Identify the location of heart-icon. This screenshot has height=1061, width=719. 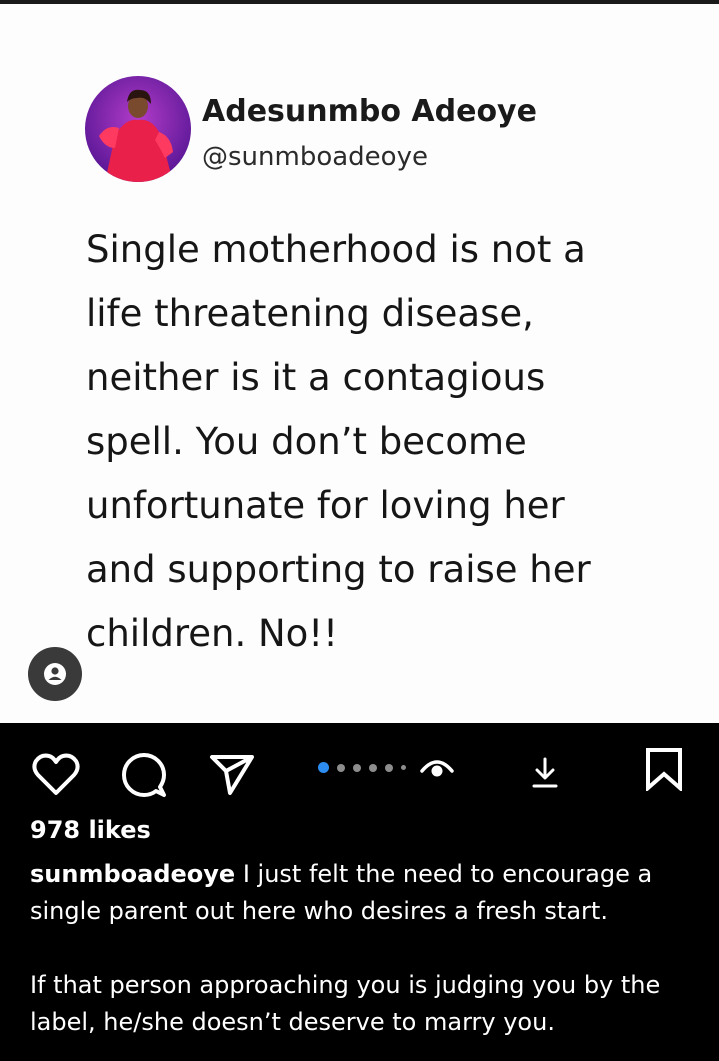
(56, 775).